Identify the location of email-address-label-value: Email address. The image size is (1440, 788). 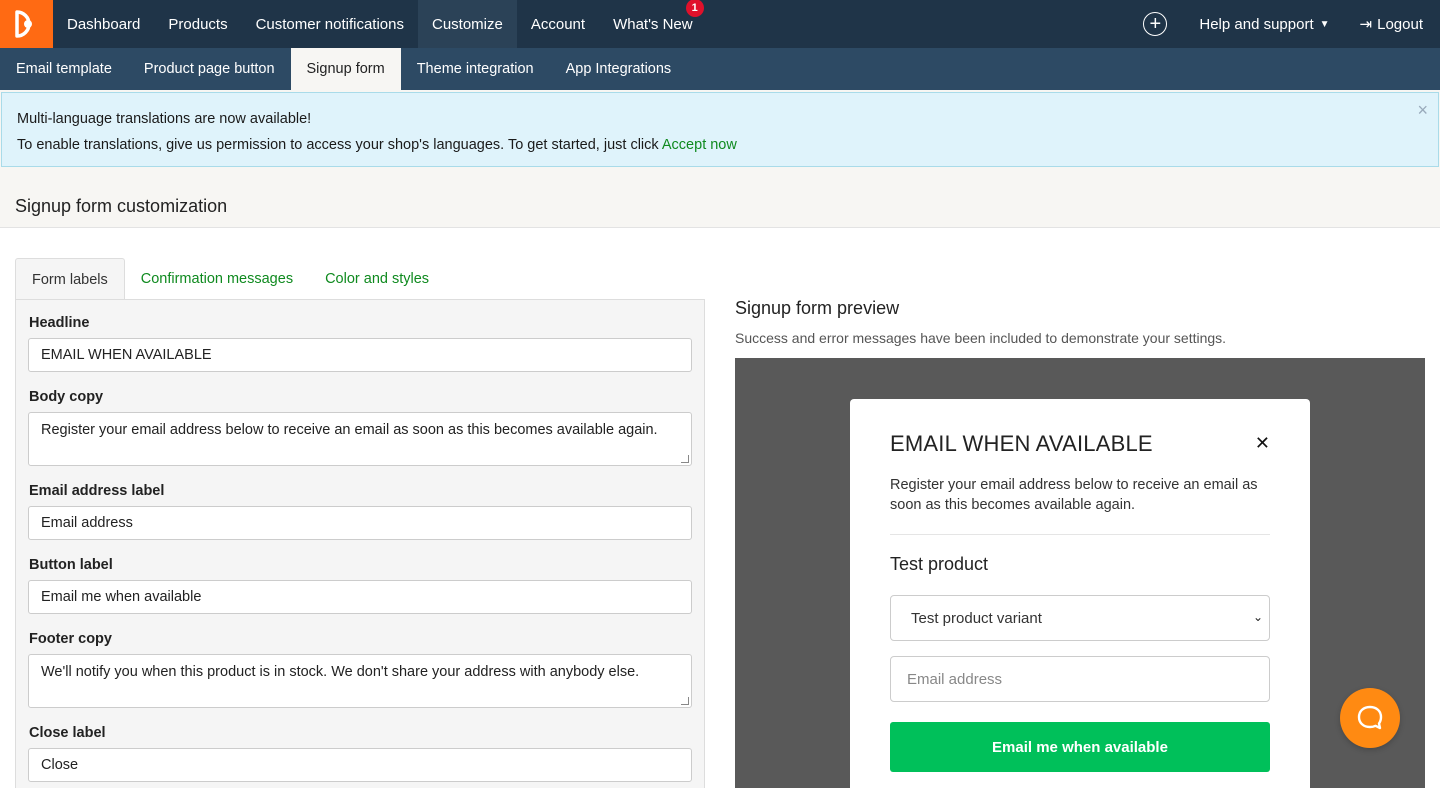
(87, 523).